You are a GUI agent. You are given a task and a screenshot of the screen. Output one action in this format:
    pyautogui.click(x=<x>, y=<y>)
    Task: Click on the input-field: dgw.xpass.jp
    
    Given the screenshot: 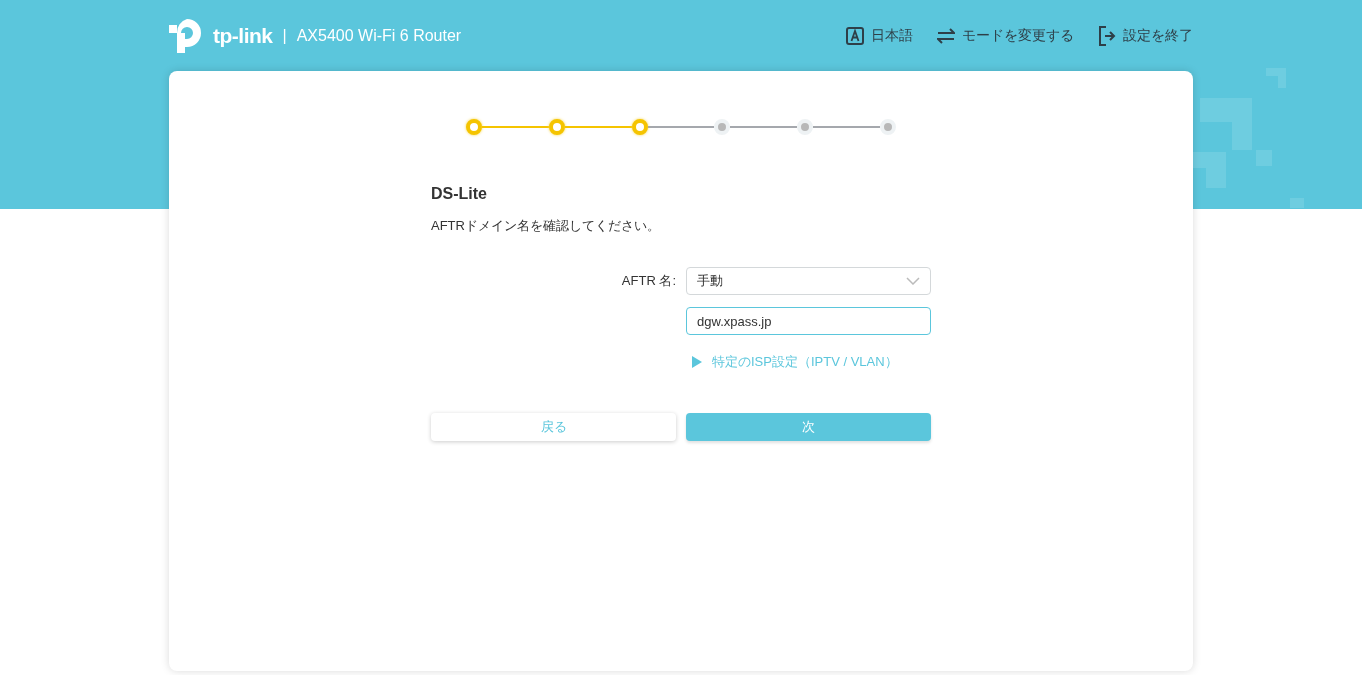 What is the action you would take?
    pyautogui.click(x=808, y=321)
    